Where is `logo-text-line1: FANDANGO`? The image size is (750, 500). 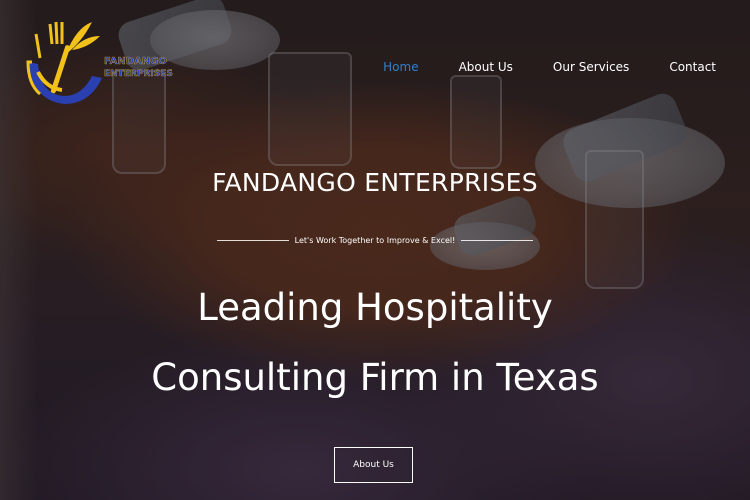 logo-text-line1: FANDANGO is located at coordinates (135, 61).